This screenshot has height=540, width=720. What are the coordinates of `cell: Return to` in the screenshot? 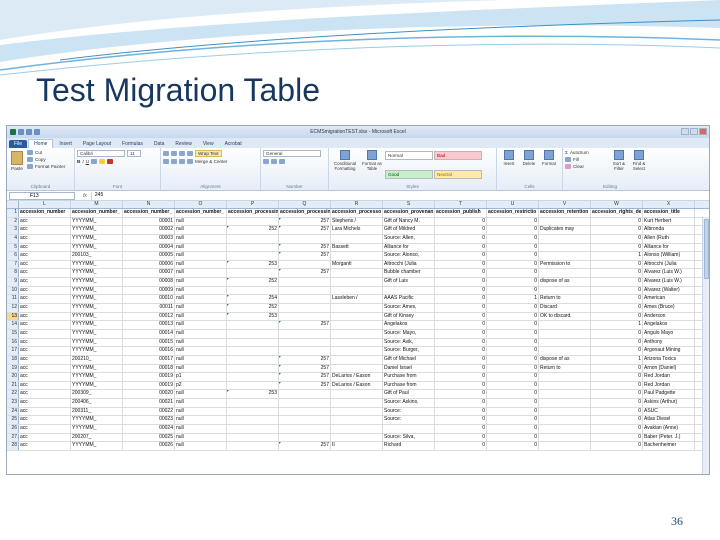 It's located at (565, 299).